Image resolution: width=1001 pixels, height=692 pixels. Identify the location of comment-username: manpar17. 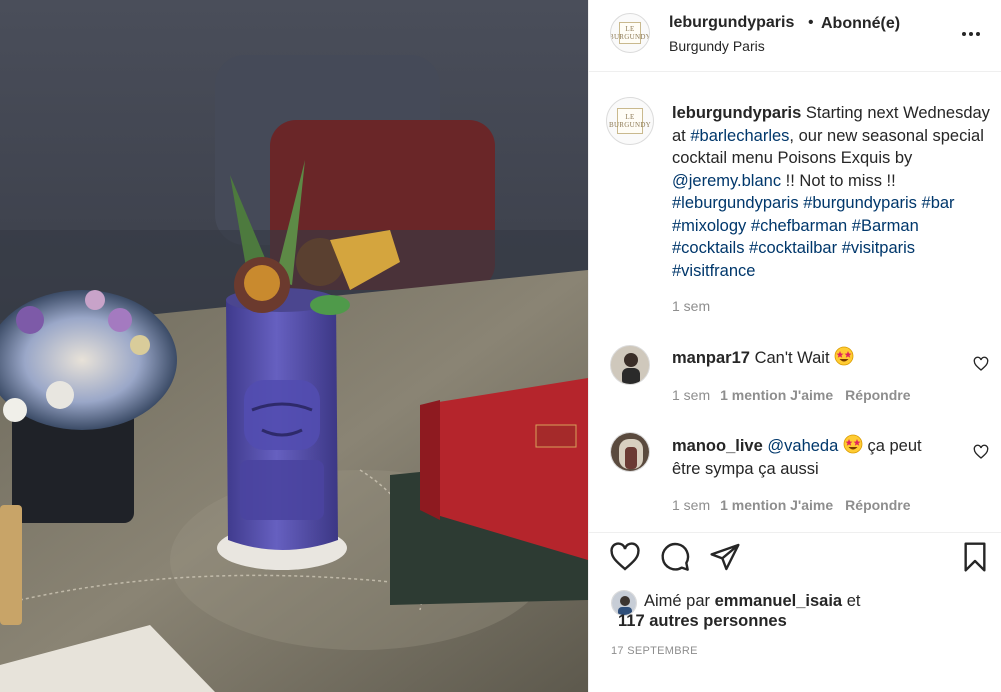
(711, 358).